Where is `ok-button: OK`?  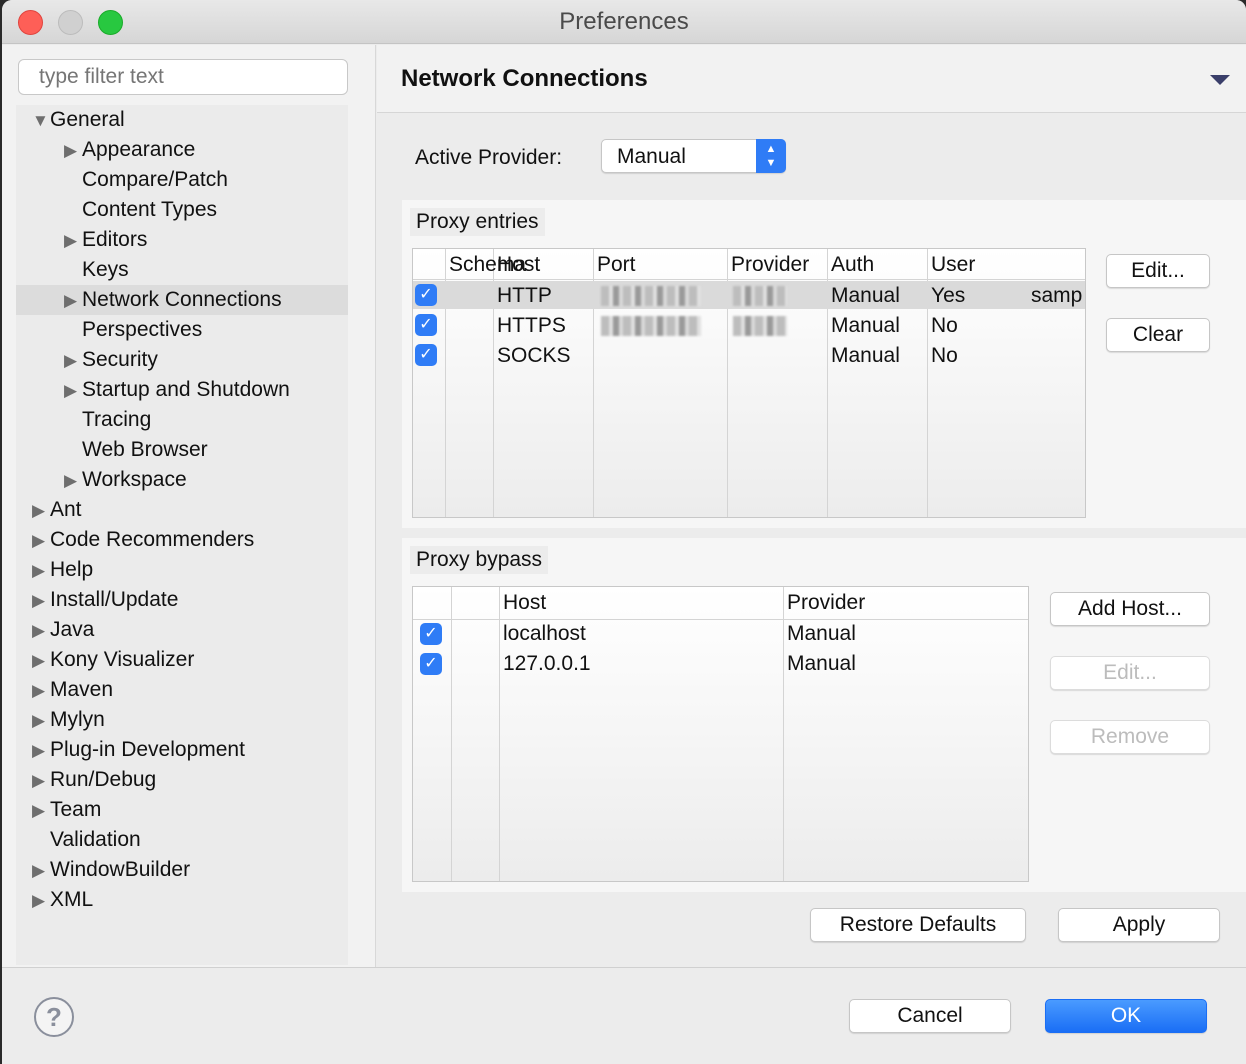 ok-button: OK is located at coordinates (1126, 1016).